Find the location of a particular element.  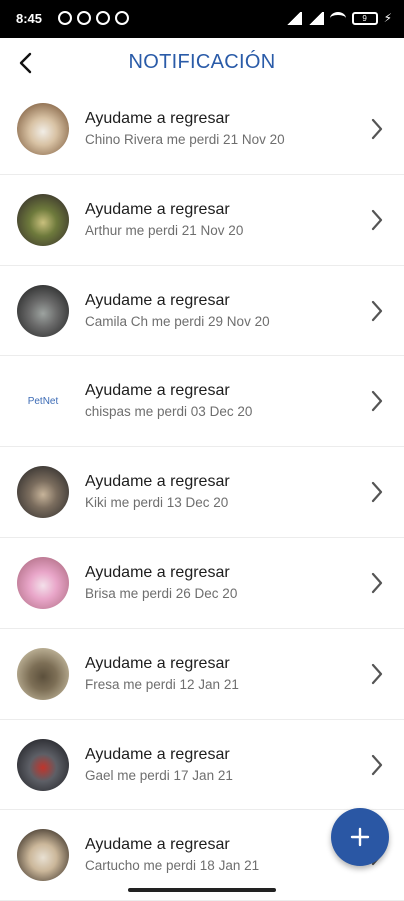

home-indicator is located at coordinates (202, 890).